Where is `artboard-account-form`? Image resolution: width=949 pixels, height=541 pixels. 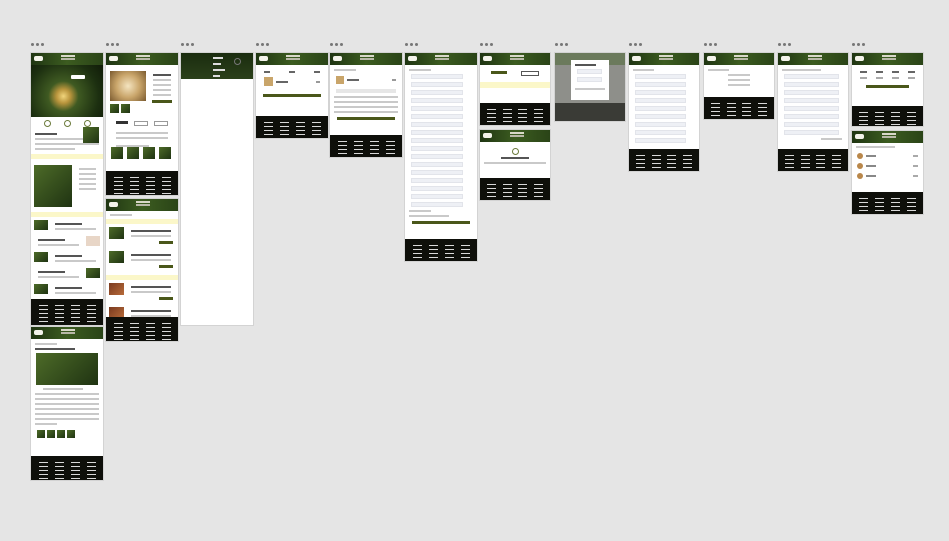
artboard-account-form is located at coordinates (664, 112).